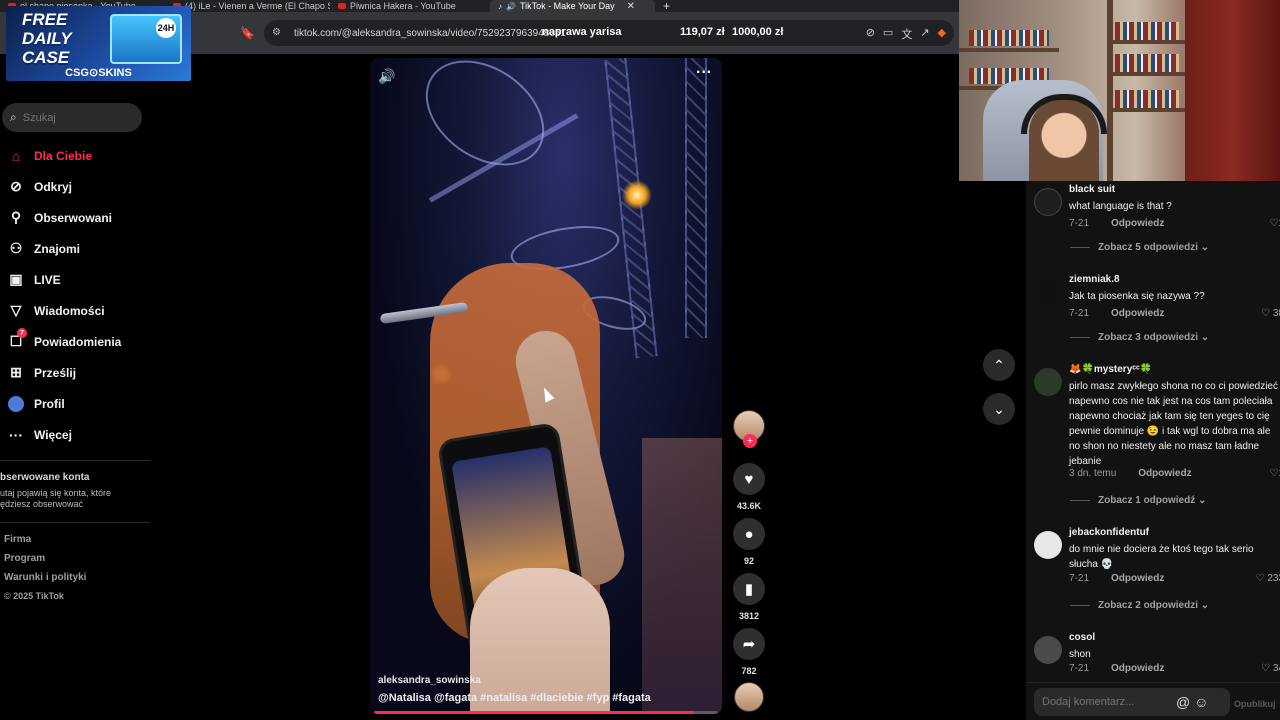  Describe the element at coordinates (1255, 704) in the screenshot. I see `post-comment-button: Opublikuj` at that location.